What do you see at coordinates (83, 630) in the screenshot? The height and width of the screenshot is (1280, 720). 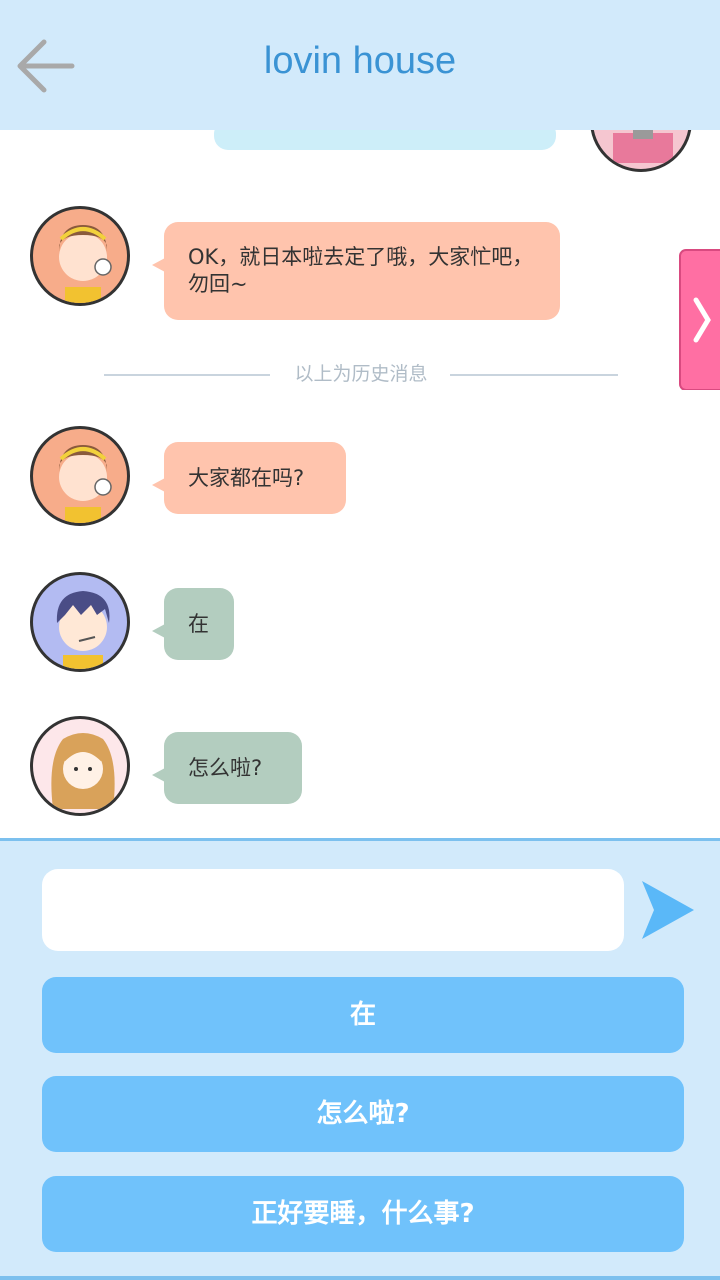 I see `boy-messy-hair-avatar-icon` at bounding box center [83, 630].